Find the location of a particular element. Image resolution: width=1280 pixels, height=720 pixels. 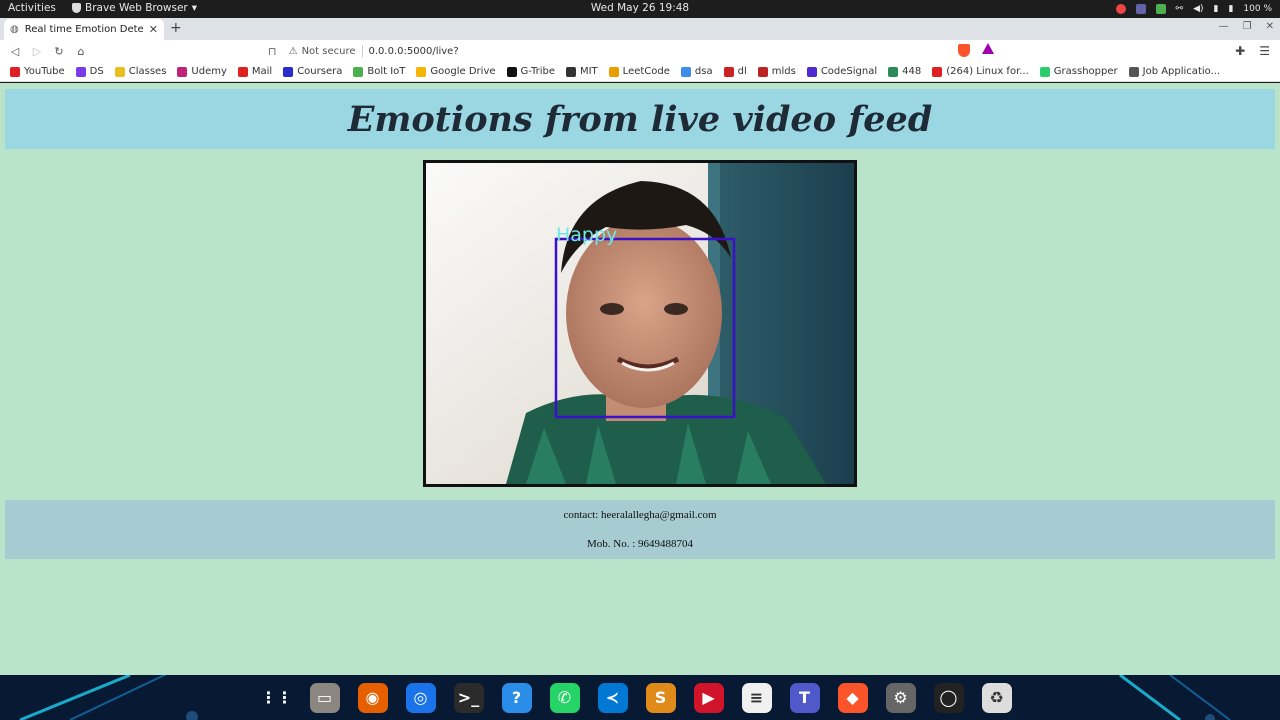

text-editor-icon: ≡ is located at coordinates (756, 697).